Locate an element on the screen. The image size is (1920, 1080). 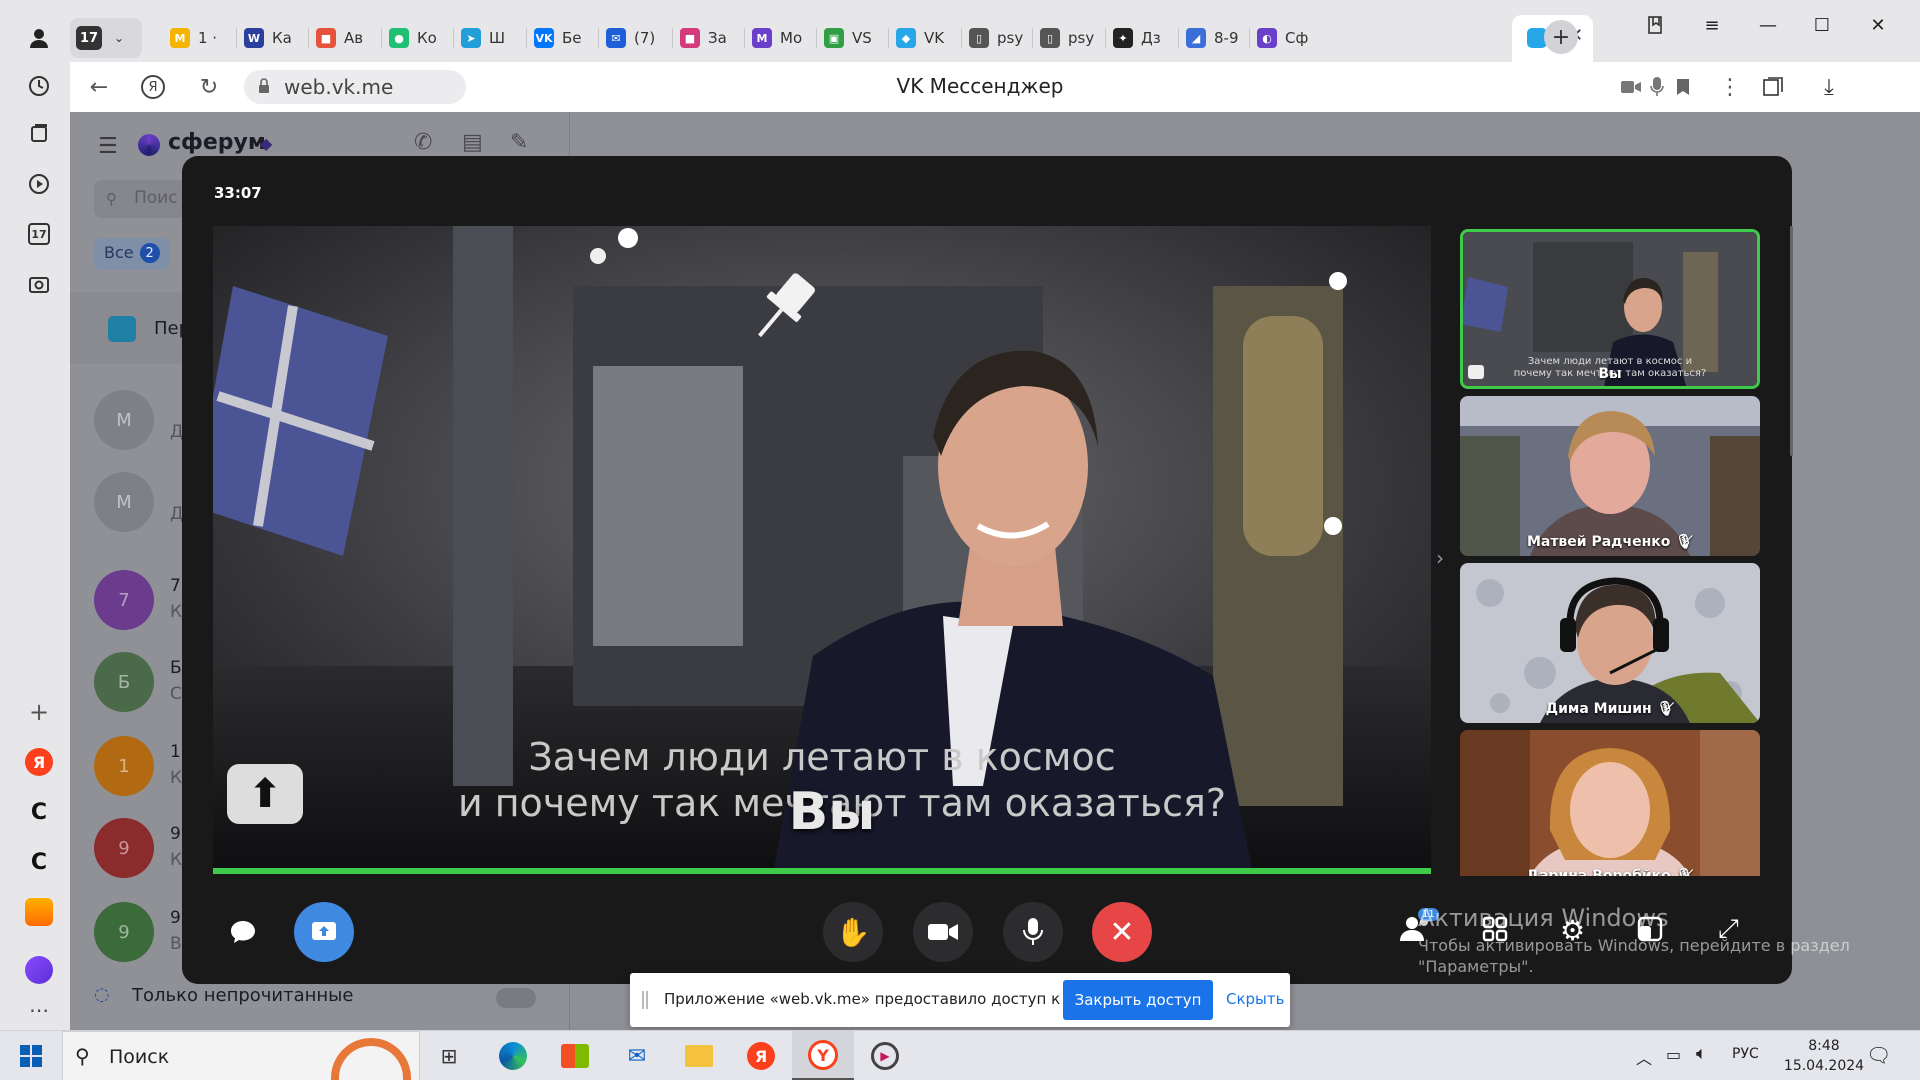
tab-group-button: 17 ⌄ is located at coordinates (106, 38).